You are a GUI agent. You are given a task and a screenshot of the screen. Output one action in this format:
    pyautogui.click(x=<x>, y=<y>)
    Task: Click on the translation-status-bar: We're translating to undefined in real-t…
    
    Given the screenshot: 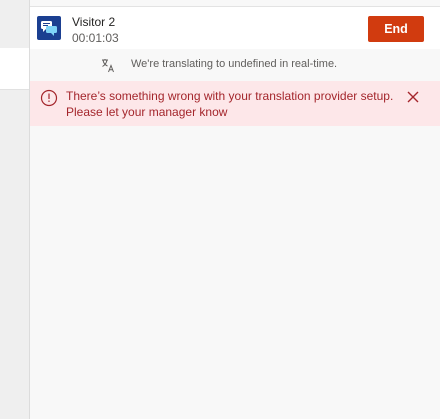 What is the action you would take?
    pyautogui.click(x=235, y=64)
    